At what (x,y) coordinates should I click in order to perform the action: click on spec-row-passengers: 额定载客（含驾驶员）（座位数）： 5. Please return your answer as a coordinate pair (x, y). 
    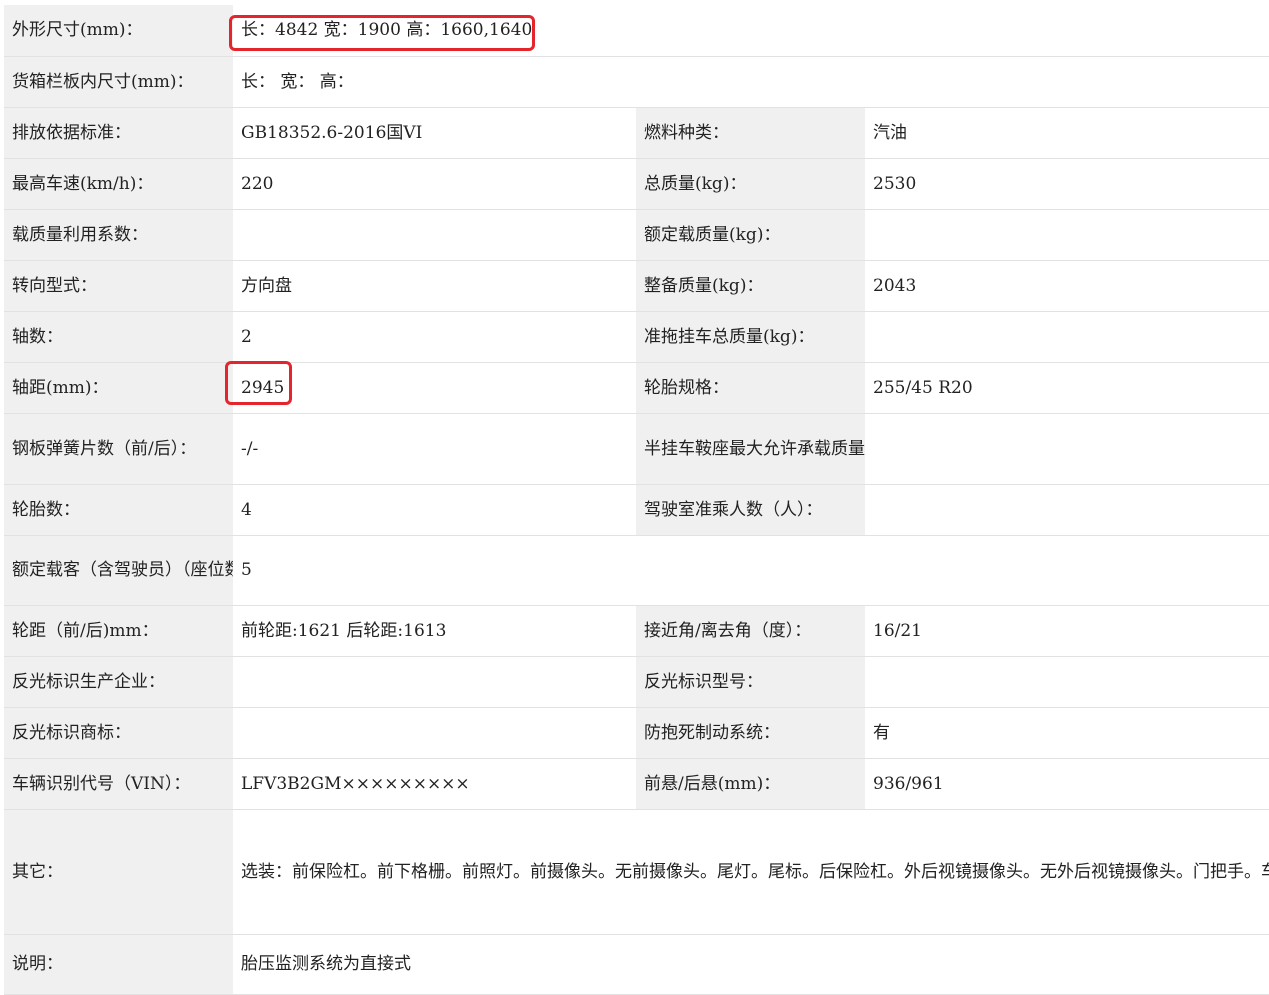
    Looking at the image, I should click on (636, 570).